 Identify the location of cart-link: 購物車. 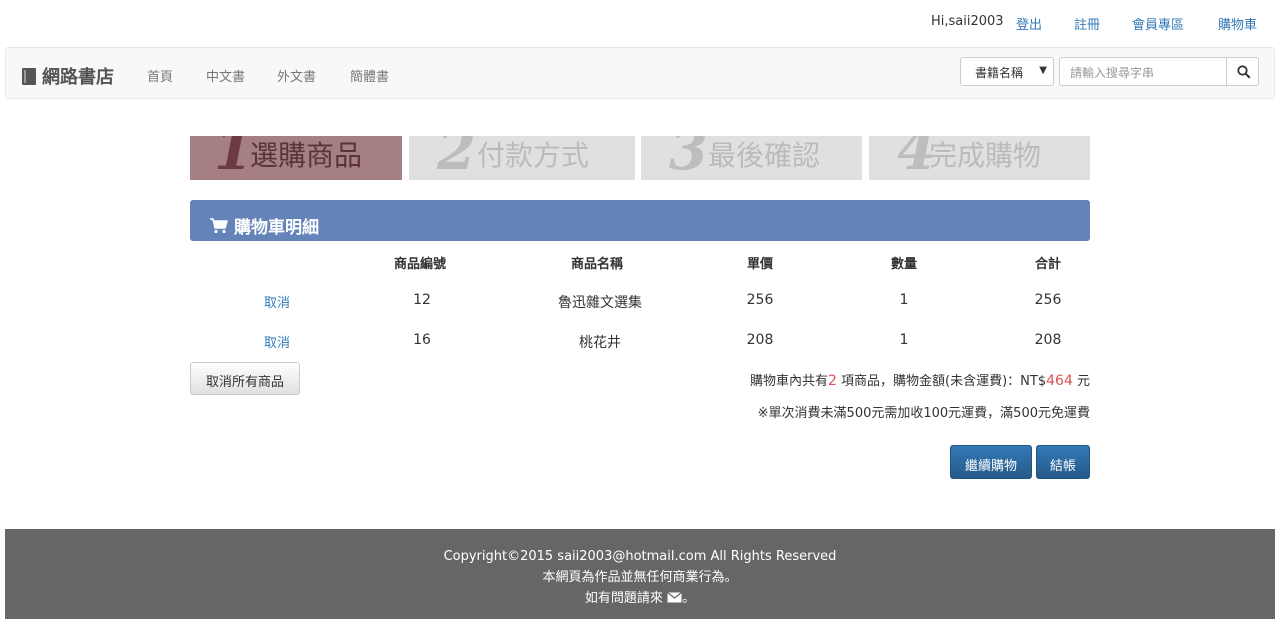
(1237, 23).